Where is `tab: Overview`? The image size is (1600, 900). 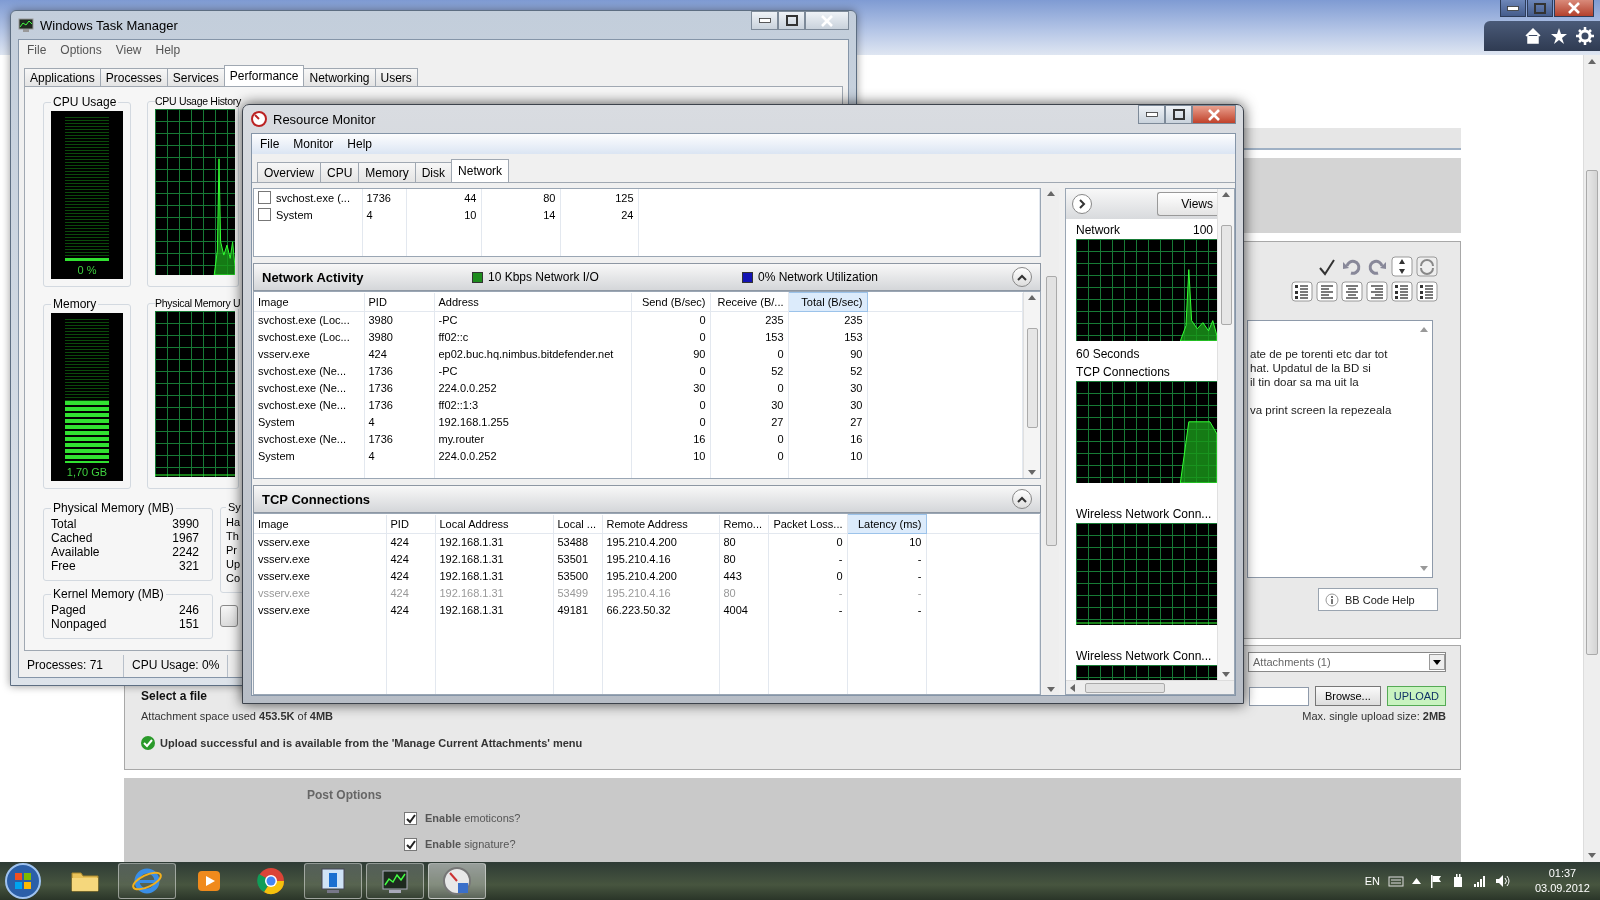
tab: Overview is located at coordinates (289, 172).